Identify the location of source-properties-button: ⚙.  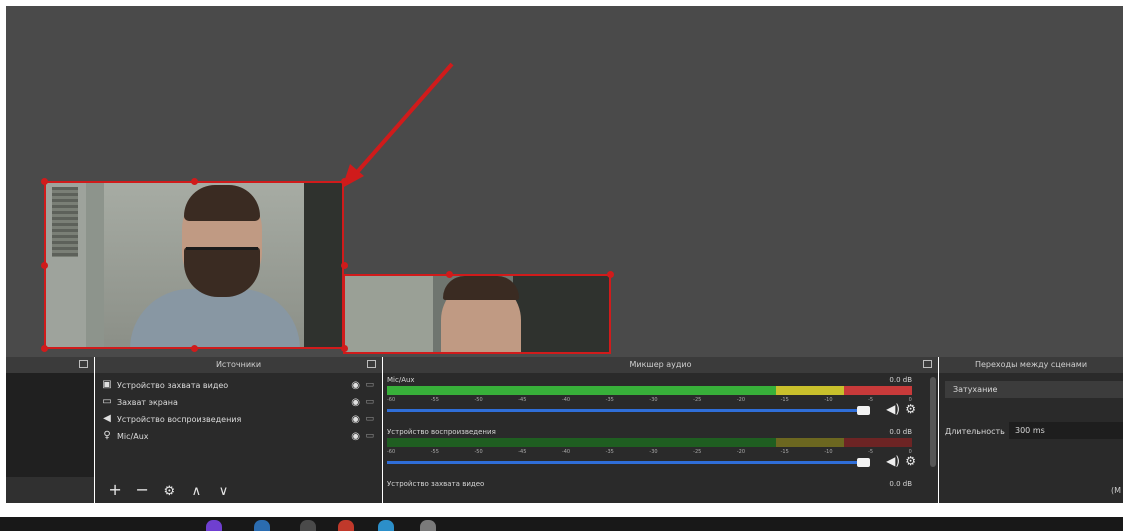
(169, 492).